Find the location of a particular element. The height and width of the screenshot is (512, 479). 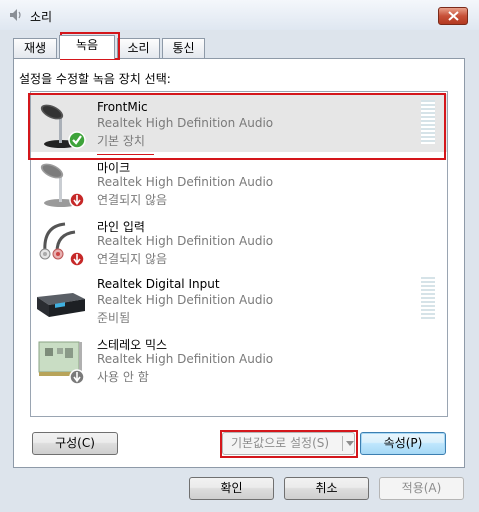

instruction-label: 설정을 수정할 녹음 장치 선택: is located at coordinates (95, 79).